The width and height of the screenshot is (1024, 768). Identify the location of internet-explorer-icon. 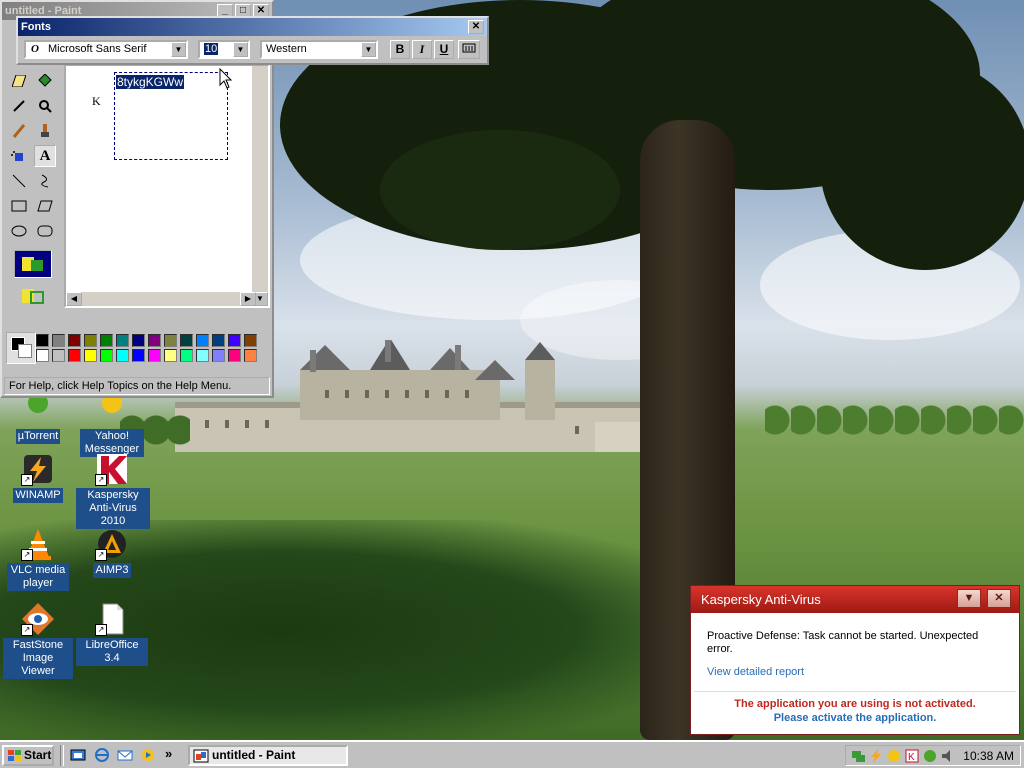
(102, 755).